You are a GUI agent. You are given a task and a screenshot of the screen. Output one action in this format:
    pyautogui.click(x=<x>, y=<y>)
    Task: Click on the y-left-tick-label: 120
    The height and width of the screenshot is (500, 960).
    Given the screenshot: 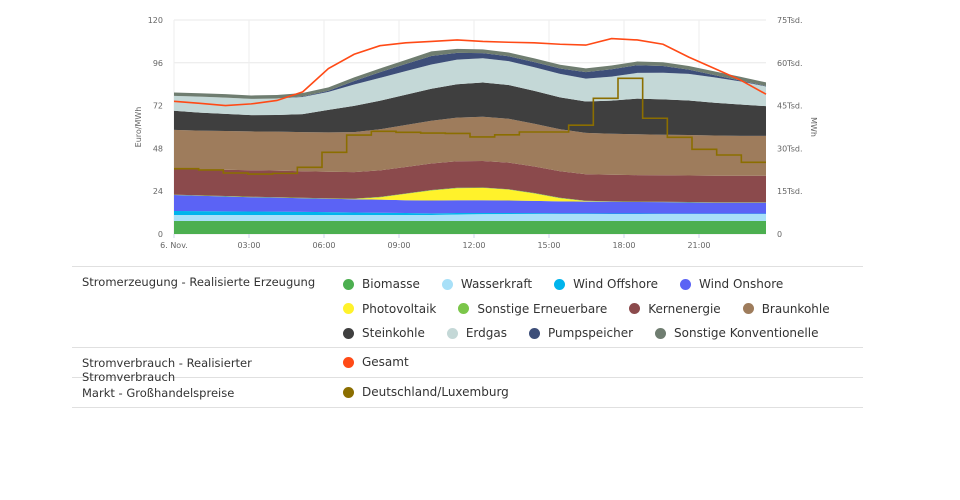 What is the action you would take?
    pyautogui.click(x=155, y=20)
    